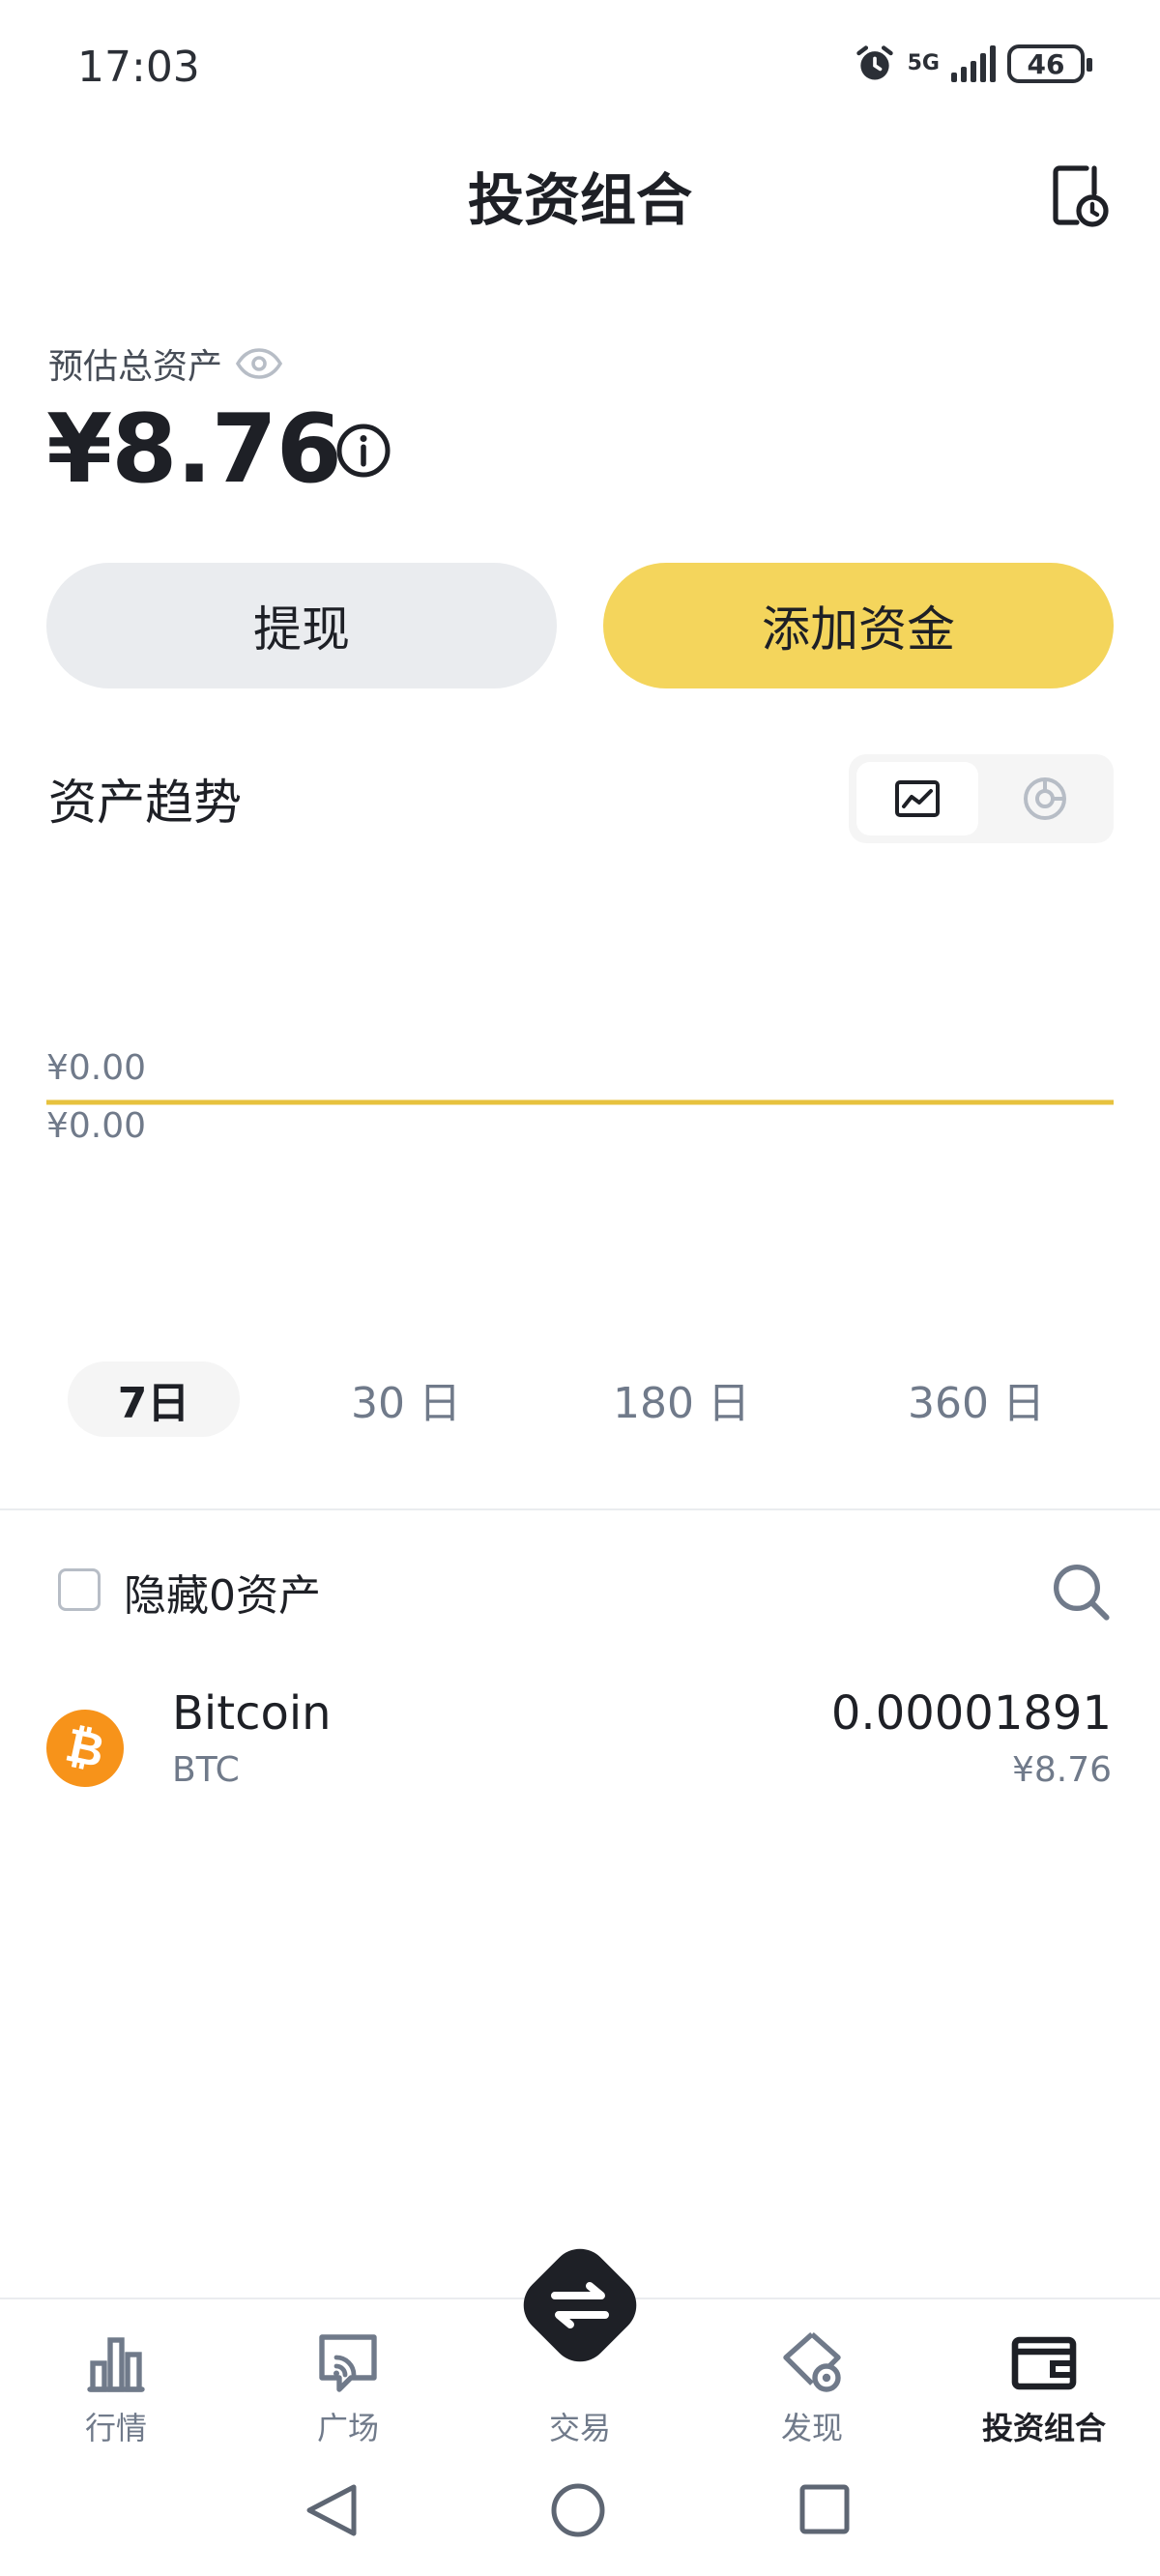 The height and width of the screenshot is (2576, 1160). What do you see at coordinates (363, 451) in the screenshot?
I see `info-icon` at bounding box center [363, 451].